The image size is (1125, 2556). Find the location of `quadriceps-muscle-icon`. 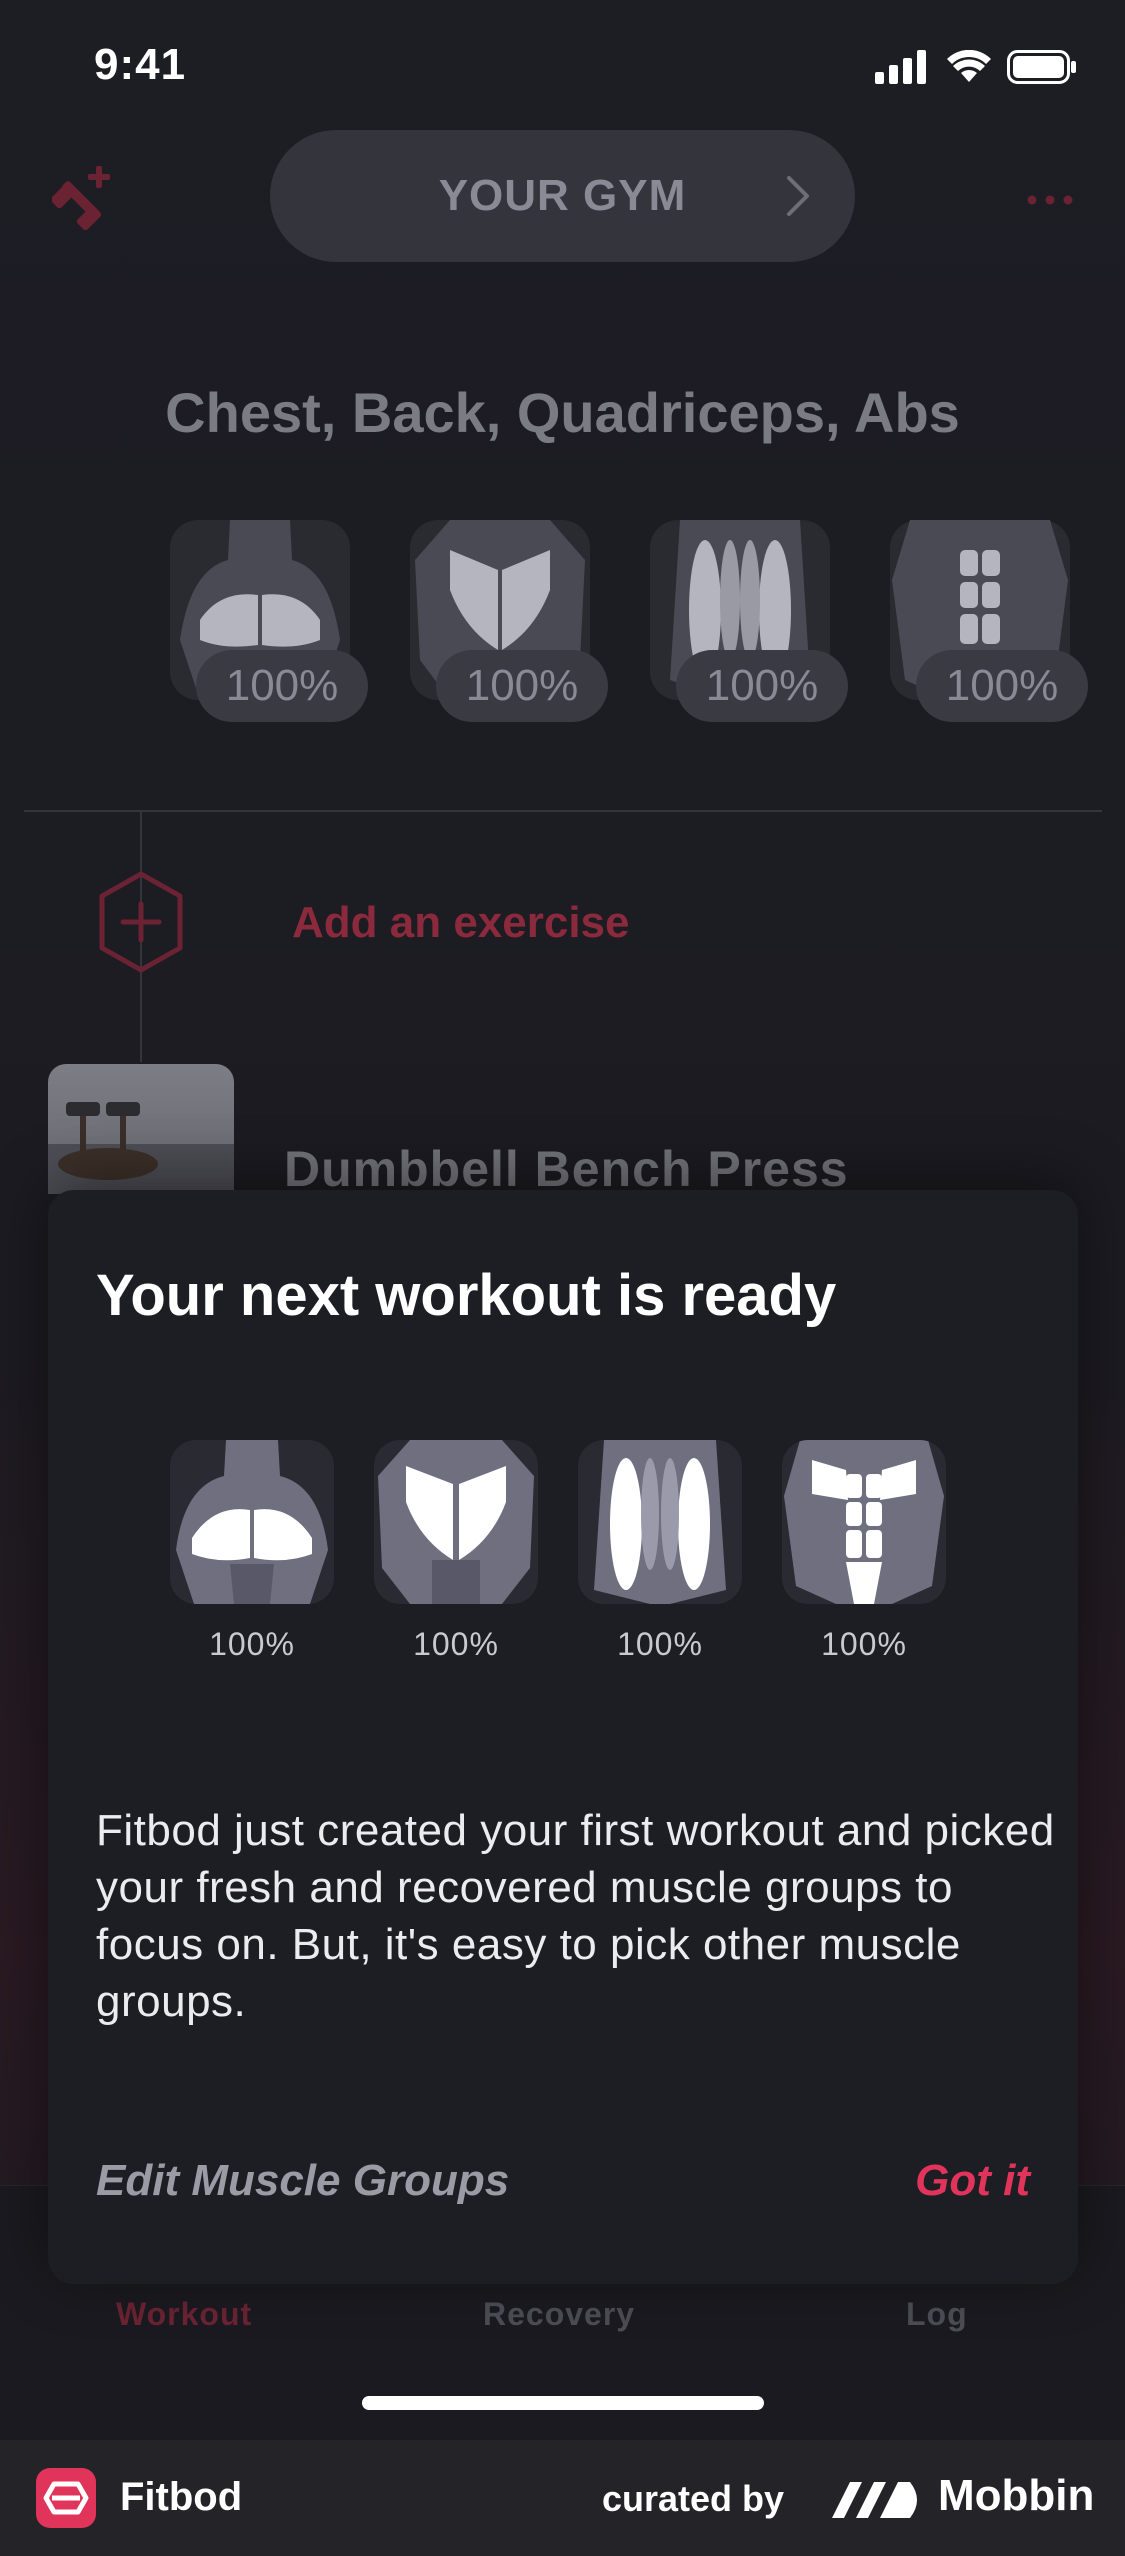

quadriceps-muscle-icon is located at coordinates (660, 1522).